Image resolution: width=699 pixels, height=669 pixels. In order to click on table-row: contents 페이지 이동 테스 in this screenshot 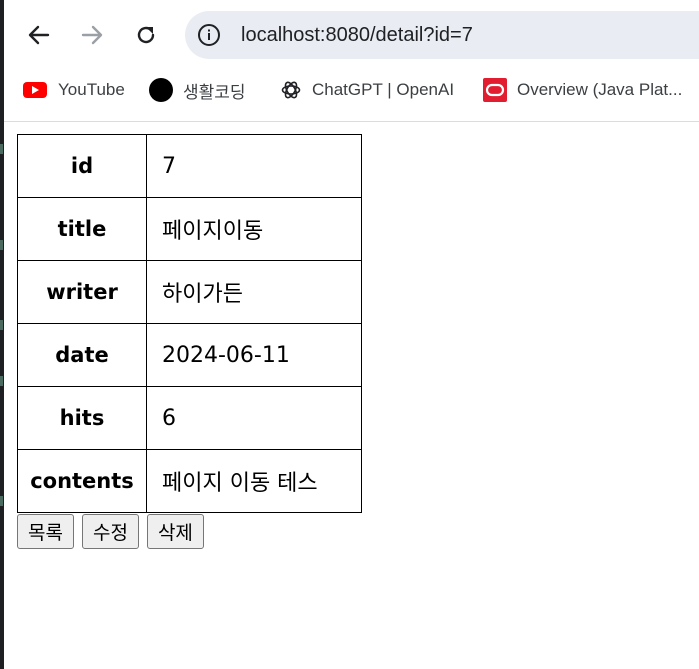, I will do `click(189, 481)`.